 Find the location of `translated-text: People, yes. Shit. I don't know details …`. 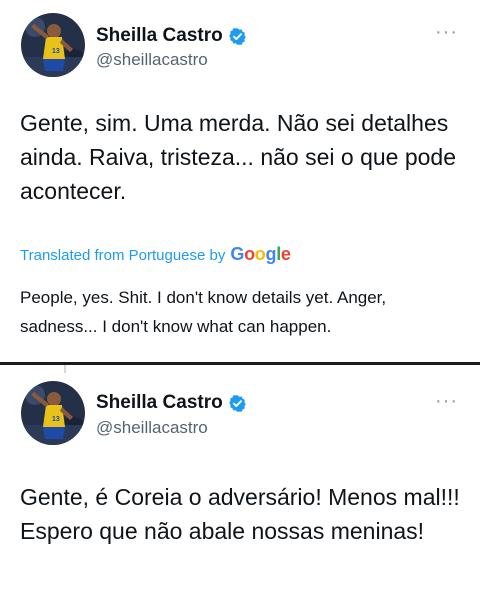

translated-text: People, yes. Shit. I don't know details … is located at coordinates (203, 312).